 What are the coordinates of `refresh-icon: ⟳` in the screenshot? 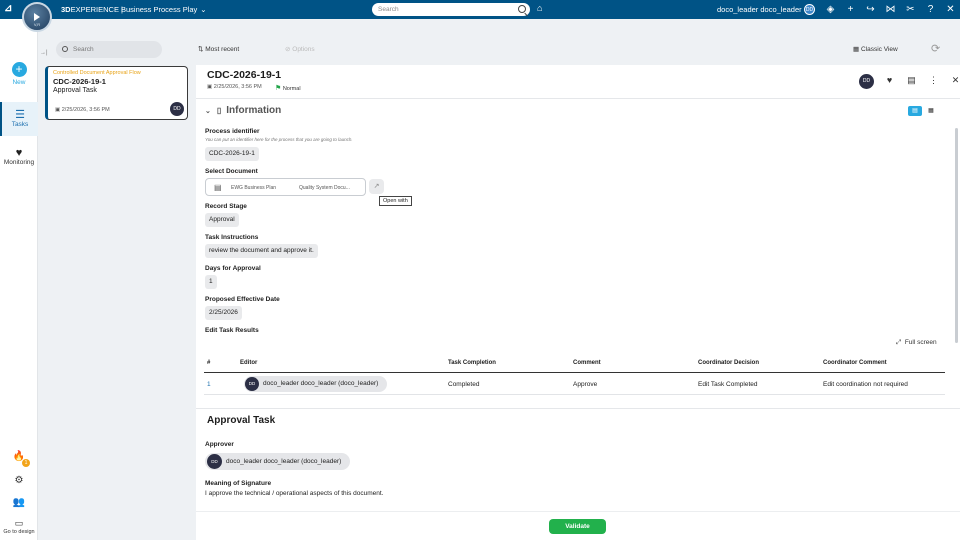 It's located at (935, 48).